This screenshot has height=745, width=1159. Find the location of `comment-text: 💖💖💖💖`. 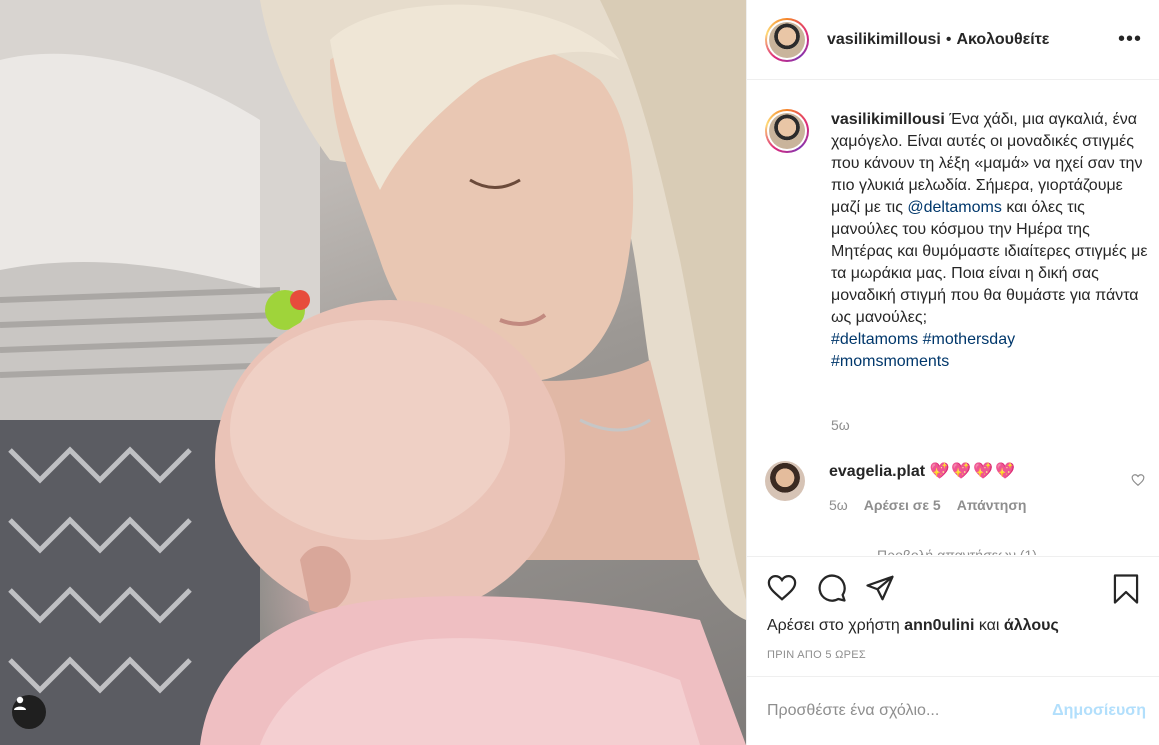

comment-text: 💖💖💖💖 is located at coordinates (973, 471).